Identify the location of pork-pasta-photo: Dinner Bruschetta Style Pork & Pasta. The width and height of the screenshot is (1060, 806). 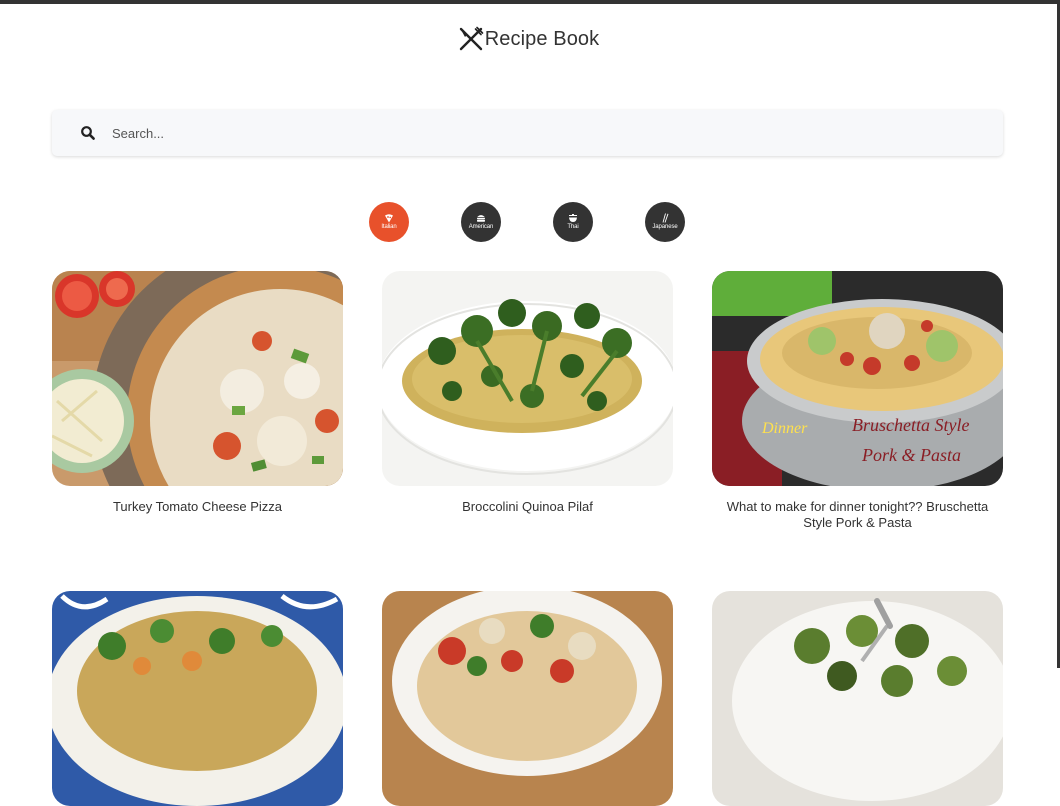
(857, 378).